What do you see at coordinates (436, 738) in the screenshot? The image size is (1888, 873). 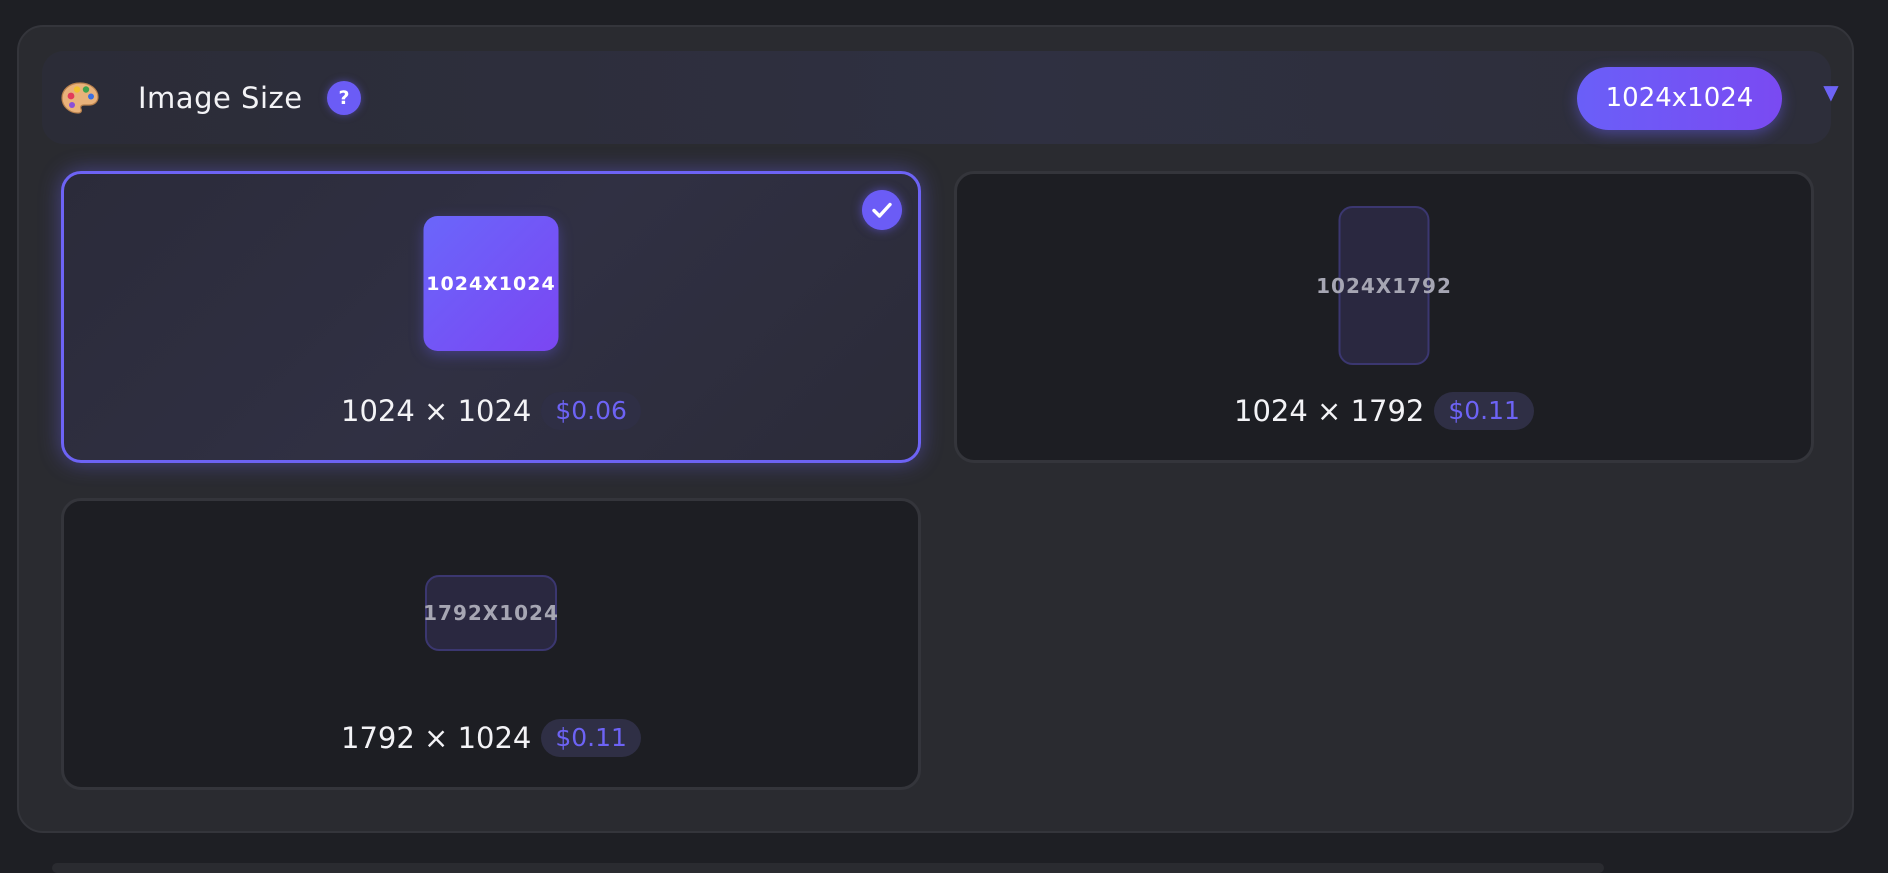 I see `option-dimensions: 1792 × 1024` at bounding box center [436, 738].